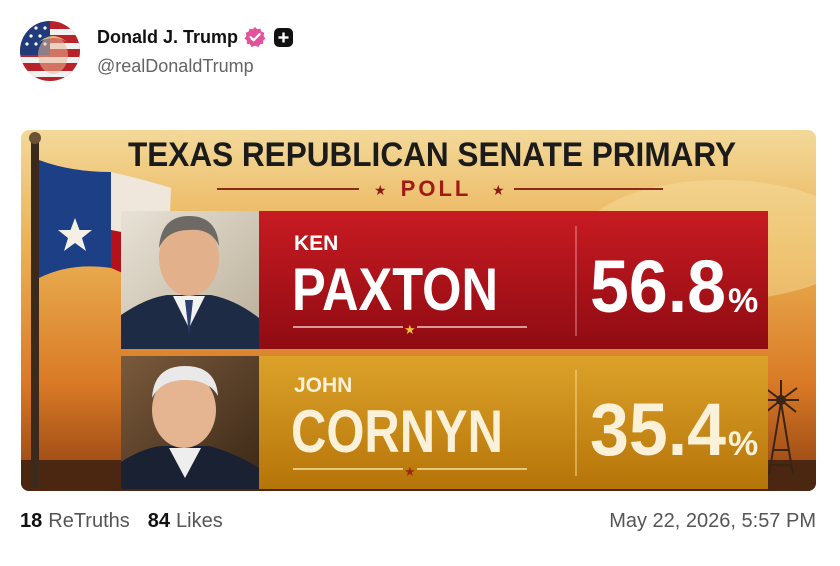  I want to click on candidate-first-name: KEN, so click(316, 243).